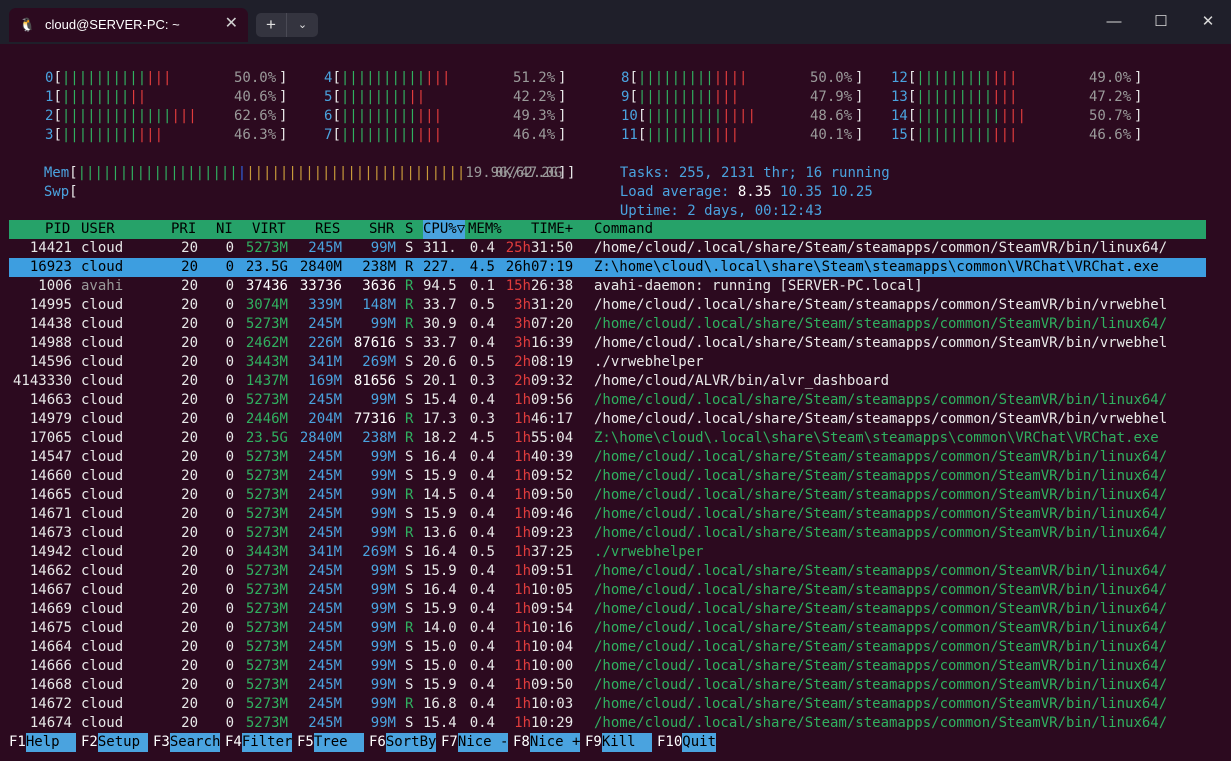 The height and width of the screenshot is (761, 1231). What do you see at coordinates (43, 742) in the screenshot?
I see `fkey-f1: F1Help` at bounding box center [43, 742].